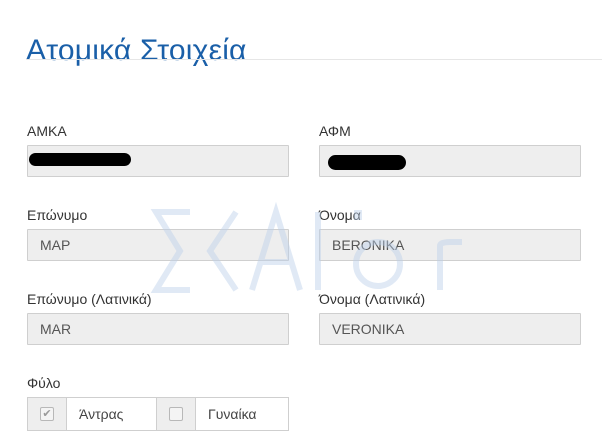  Describe the element at coordinates (158, 245) in the screenshot. I see `surname-field: ΜΑΡ` at that location.